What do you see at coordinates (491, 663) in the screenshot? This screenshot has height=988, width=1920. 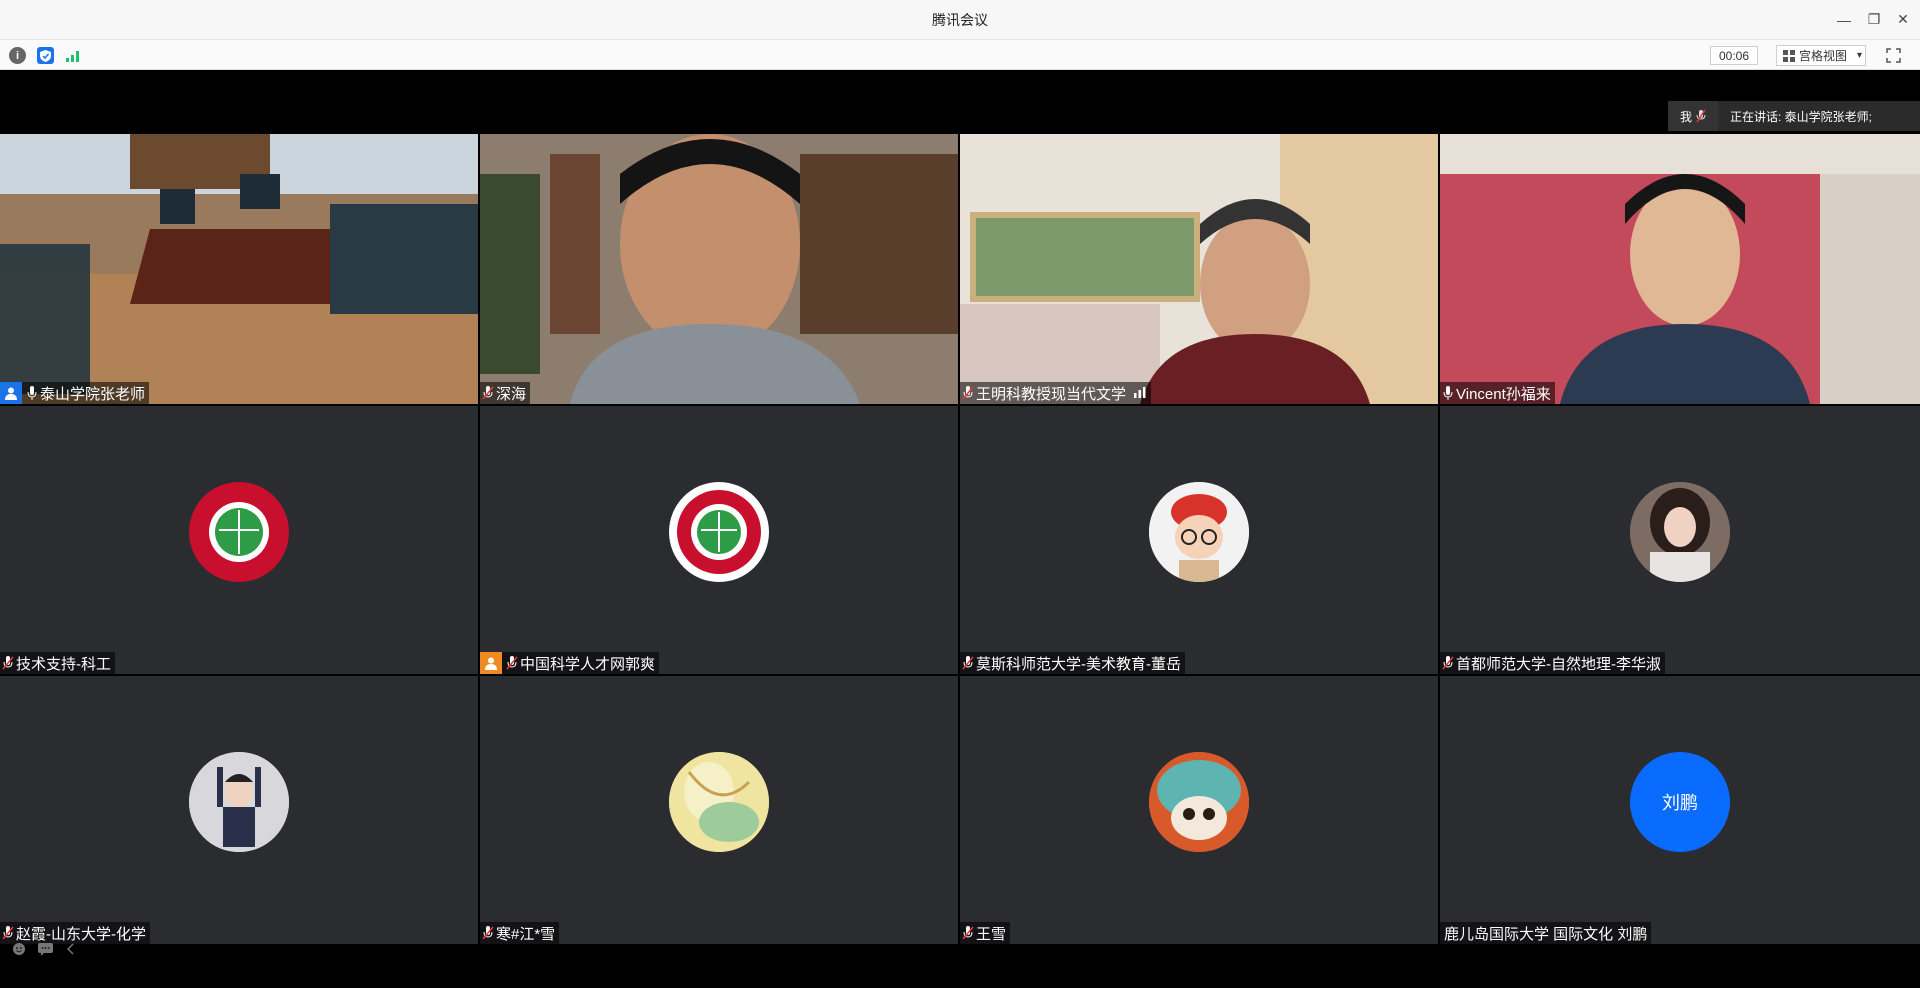 I see `cohost-icon` at bounding box center [491, 663].